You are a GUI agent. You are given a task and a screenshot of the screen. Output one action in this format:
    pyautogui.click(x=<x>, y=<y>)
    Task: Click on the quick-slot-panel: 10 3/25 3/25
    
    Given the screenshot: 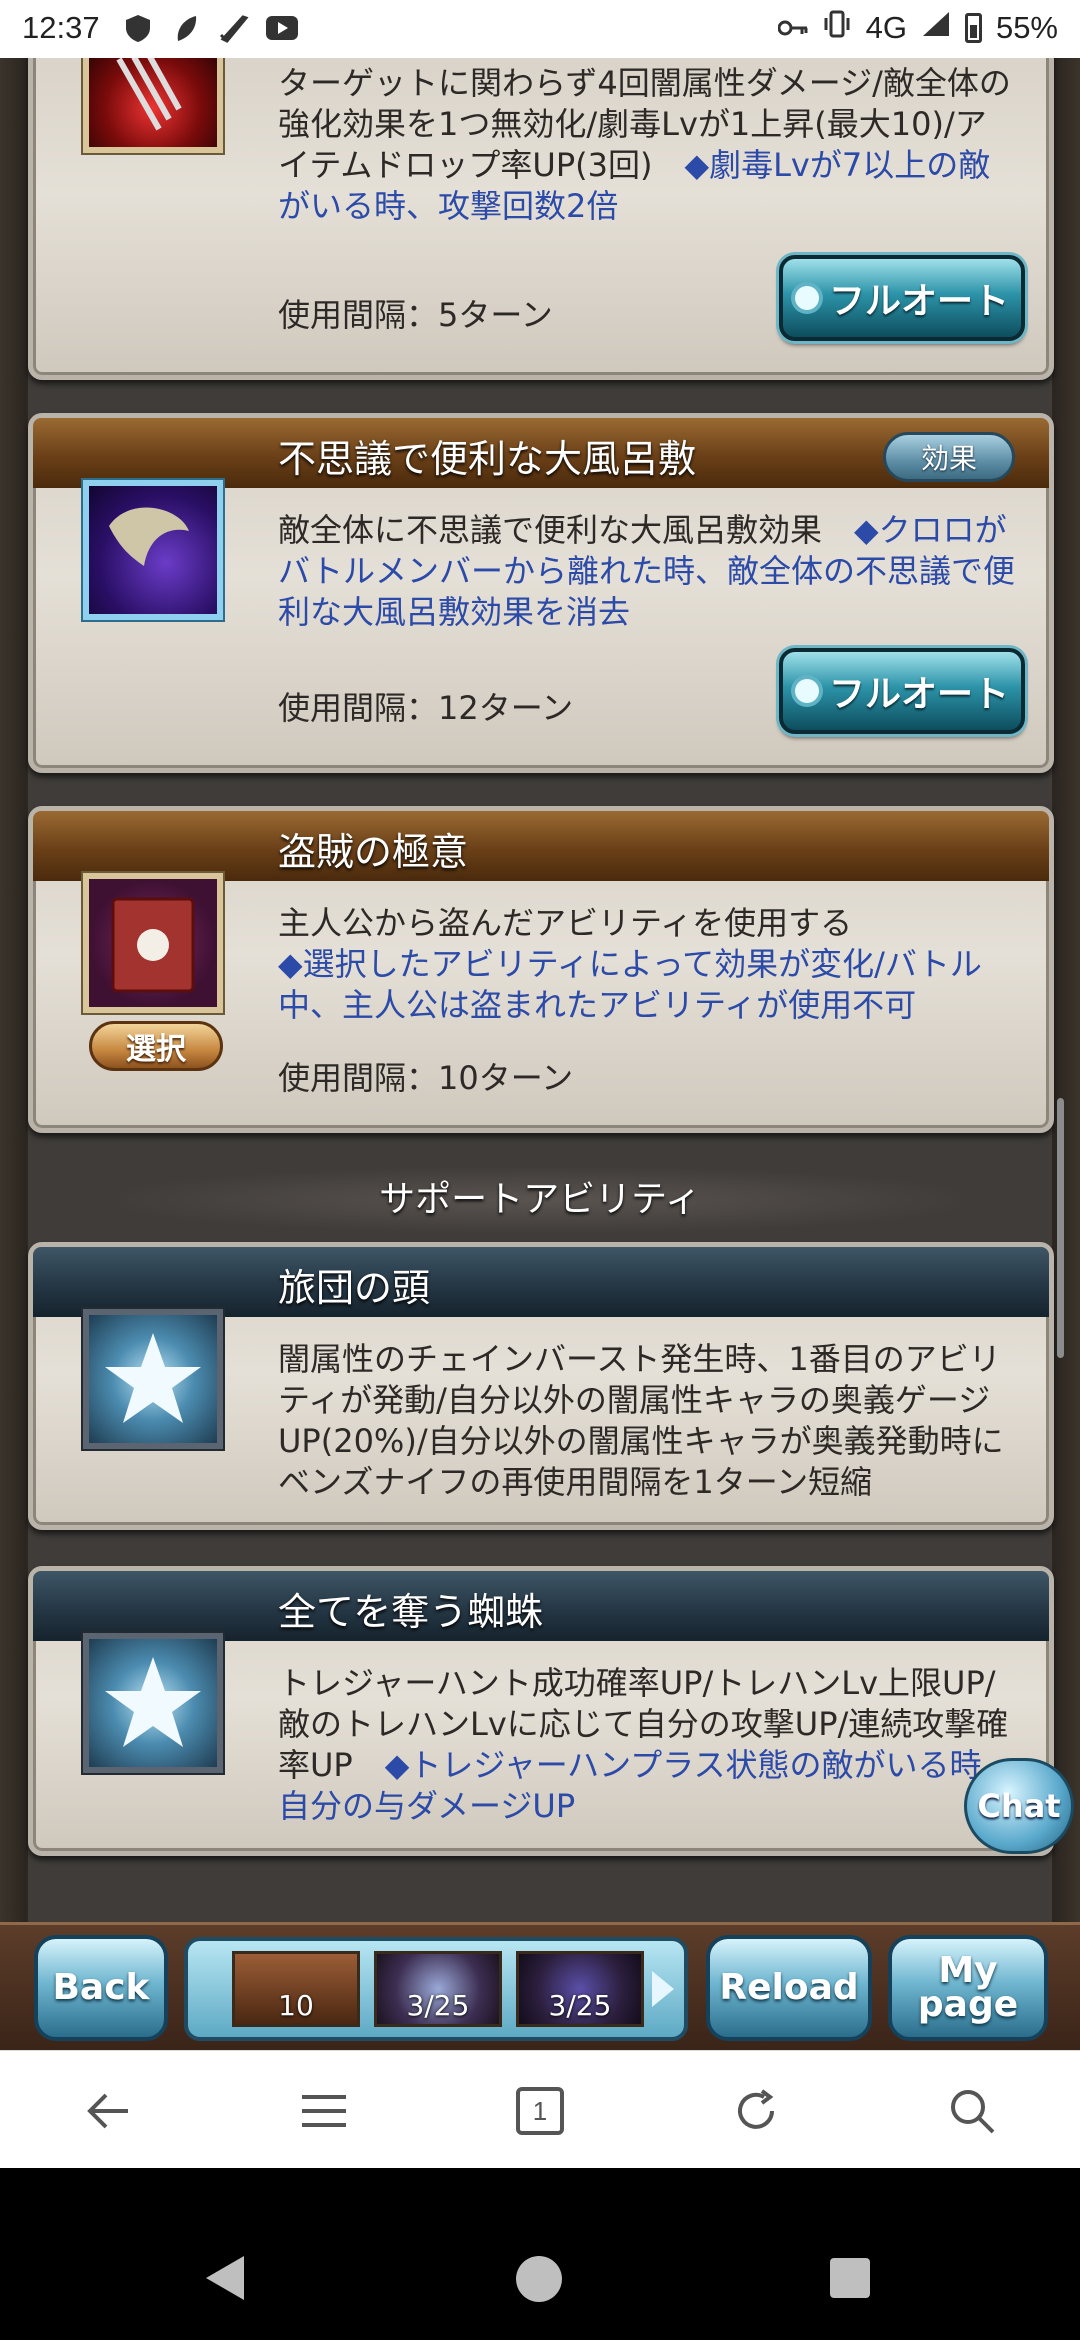 What is the action you would take?
    pyautogui.click(x=436, y=1989)
    